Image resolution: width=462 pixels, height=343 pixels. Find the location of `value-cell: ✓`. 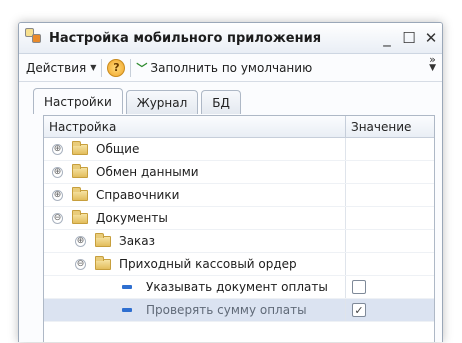

value-cell: ✓ is located at coordinates (390, 310).